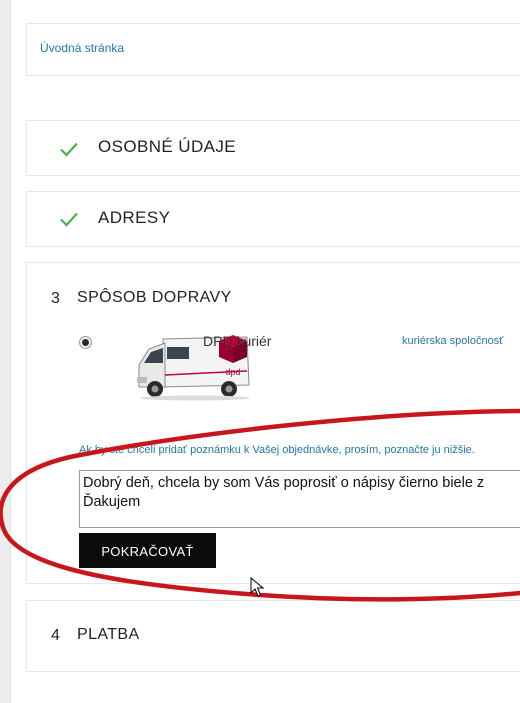 The width and height of the screenshot is (520, 703). I want to click on step-title-addresses: ADRESY, so click(134, 217).